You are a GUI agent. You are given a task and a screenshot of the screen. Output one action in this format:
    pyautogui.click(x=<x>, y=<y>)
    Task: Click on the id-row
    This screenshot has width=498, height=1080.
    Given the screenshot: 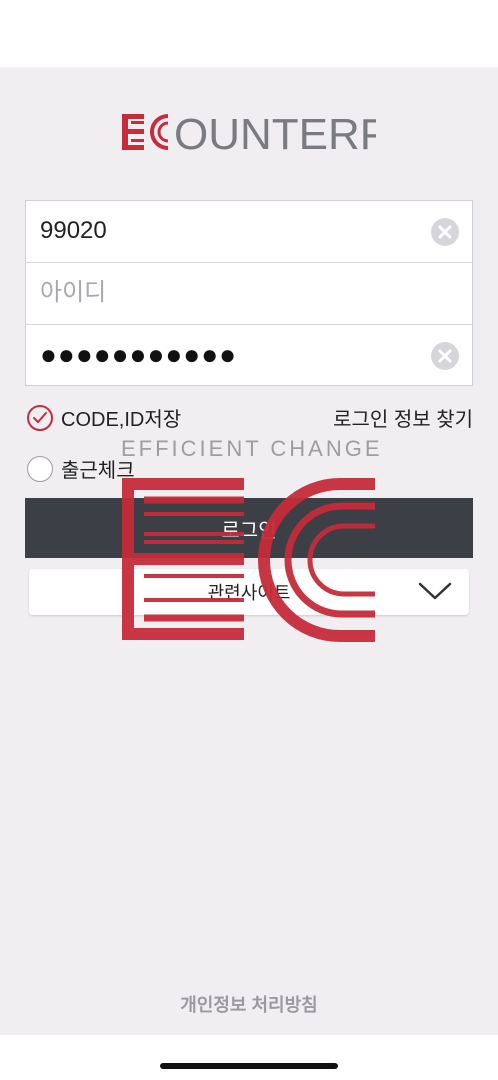 What is the action you would take?
    pyautogui.click(x=249, y=294)
    